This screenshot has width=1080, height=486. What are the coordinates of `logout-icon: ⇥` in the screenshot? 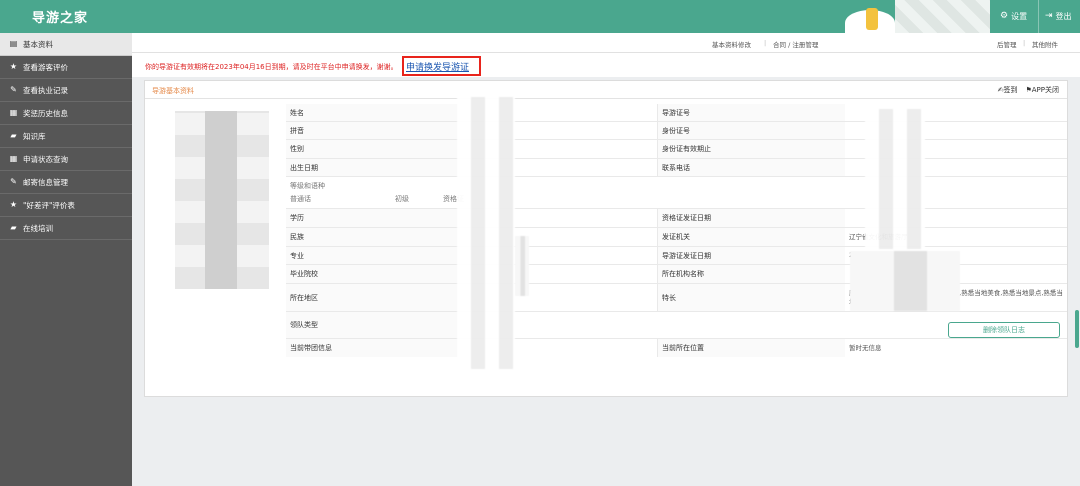 It's located at (1049, 16).